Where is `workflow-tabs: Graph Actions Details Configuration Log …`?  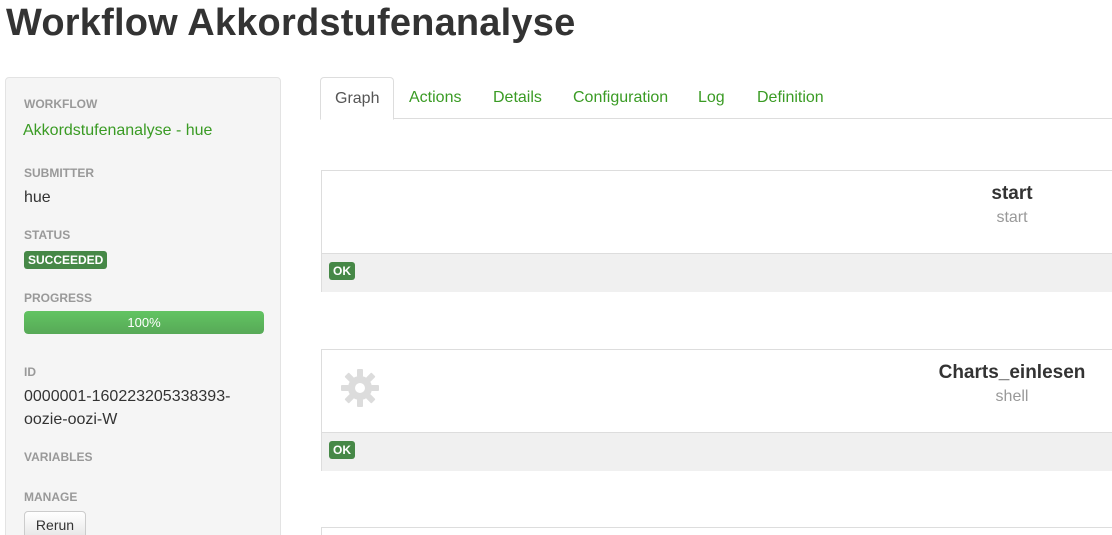
workflow-tabs: Graph Actions Details Configuration Log … is located at coordinates (716, 98).